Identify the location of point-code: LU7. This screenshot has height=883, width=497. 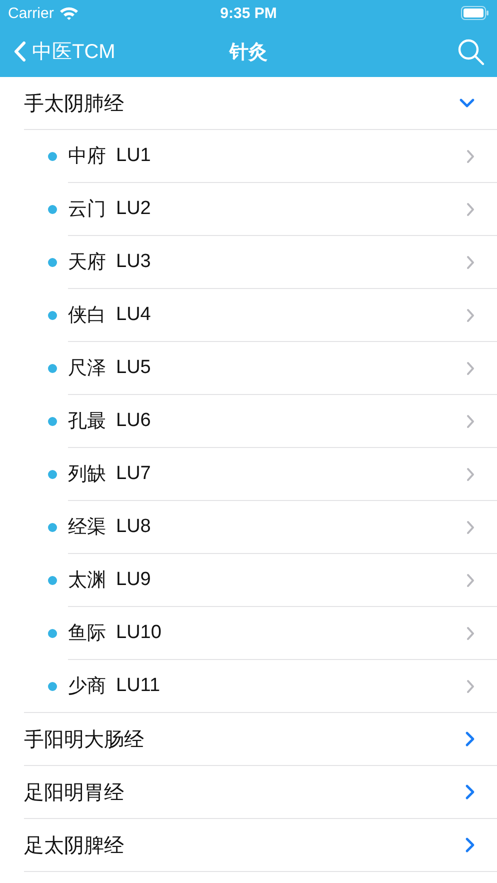
(133, 474).